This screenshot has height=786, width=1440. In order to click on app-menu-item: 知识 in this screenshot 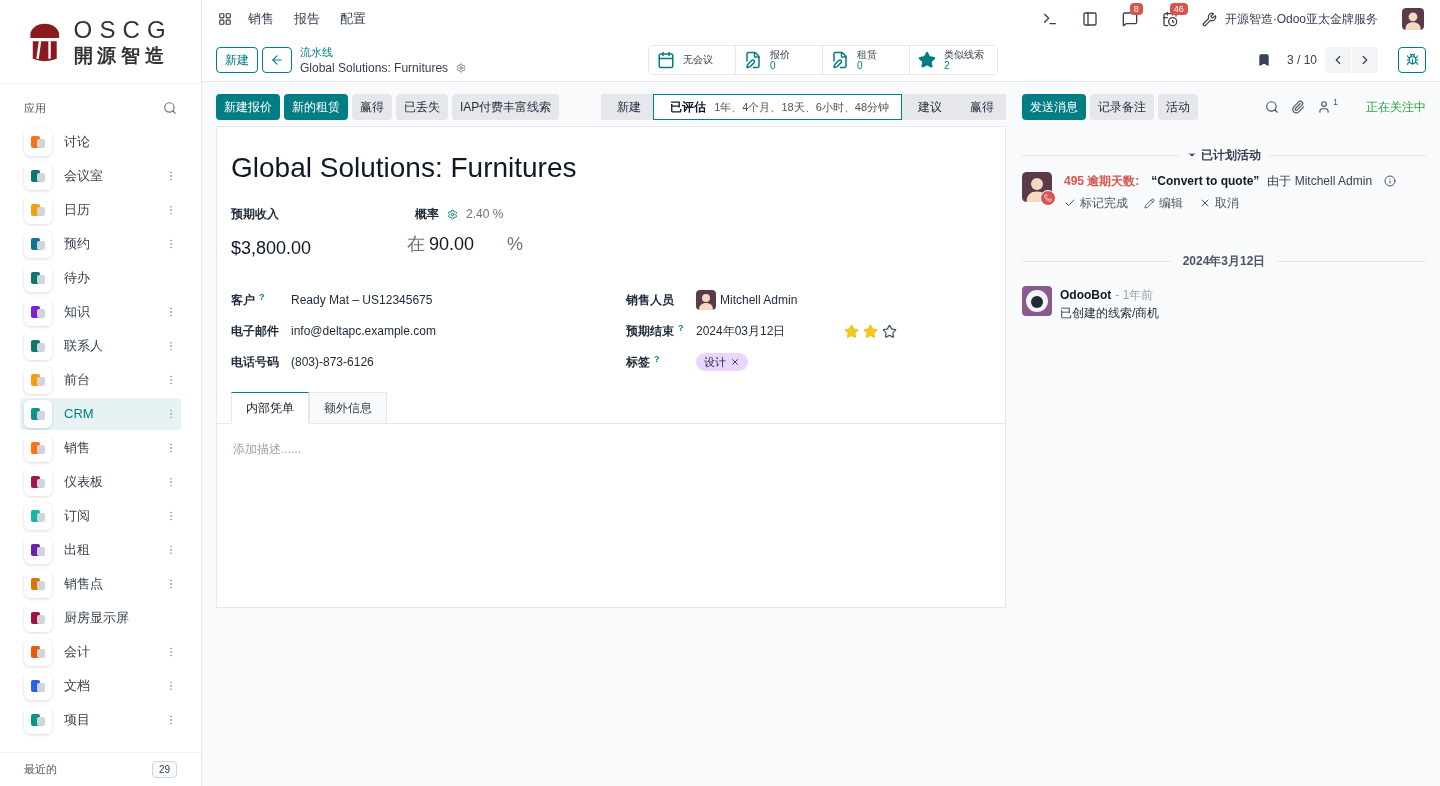, I will do `click(100, 311)`.